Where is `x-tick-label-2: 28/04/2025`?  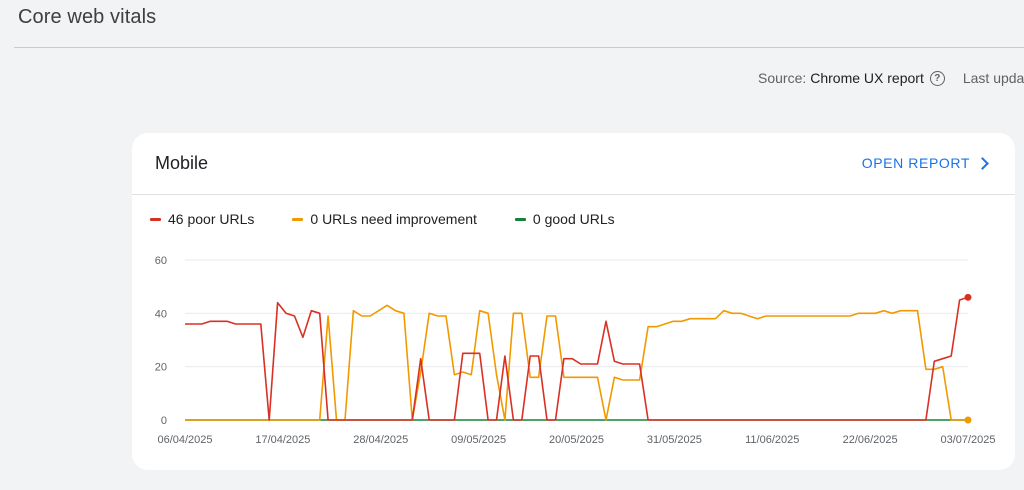
x-tick-label-2: 28/04/2025 is located at coordinates (380, 440).